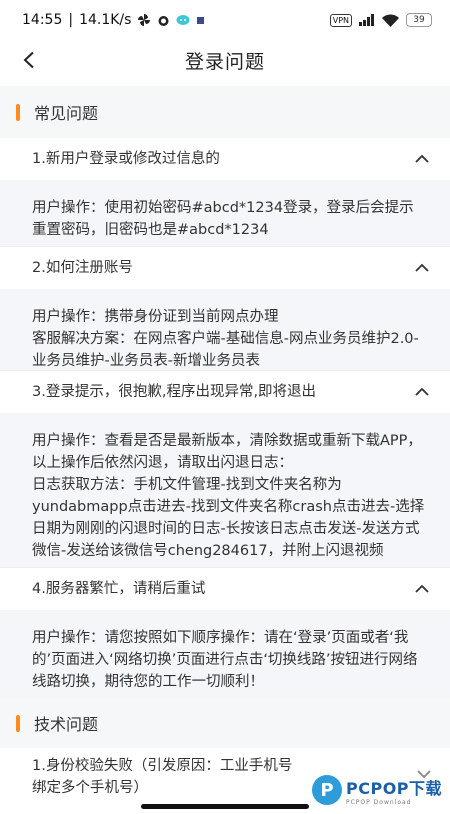 The height and width of the screenshot is (814, 450). I want to click on notification-icon, so click(201, 20).